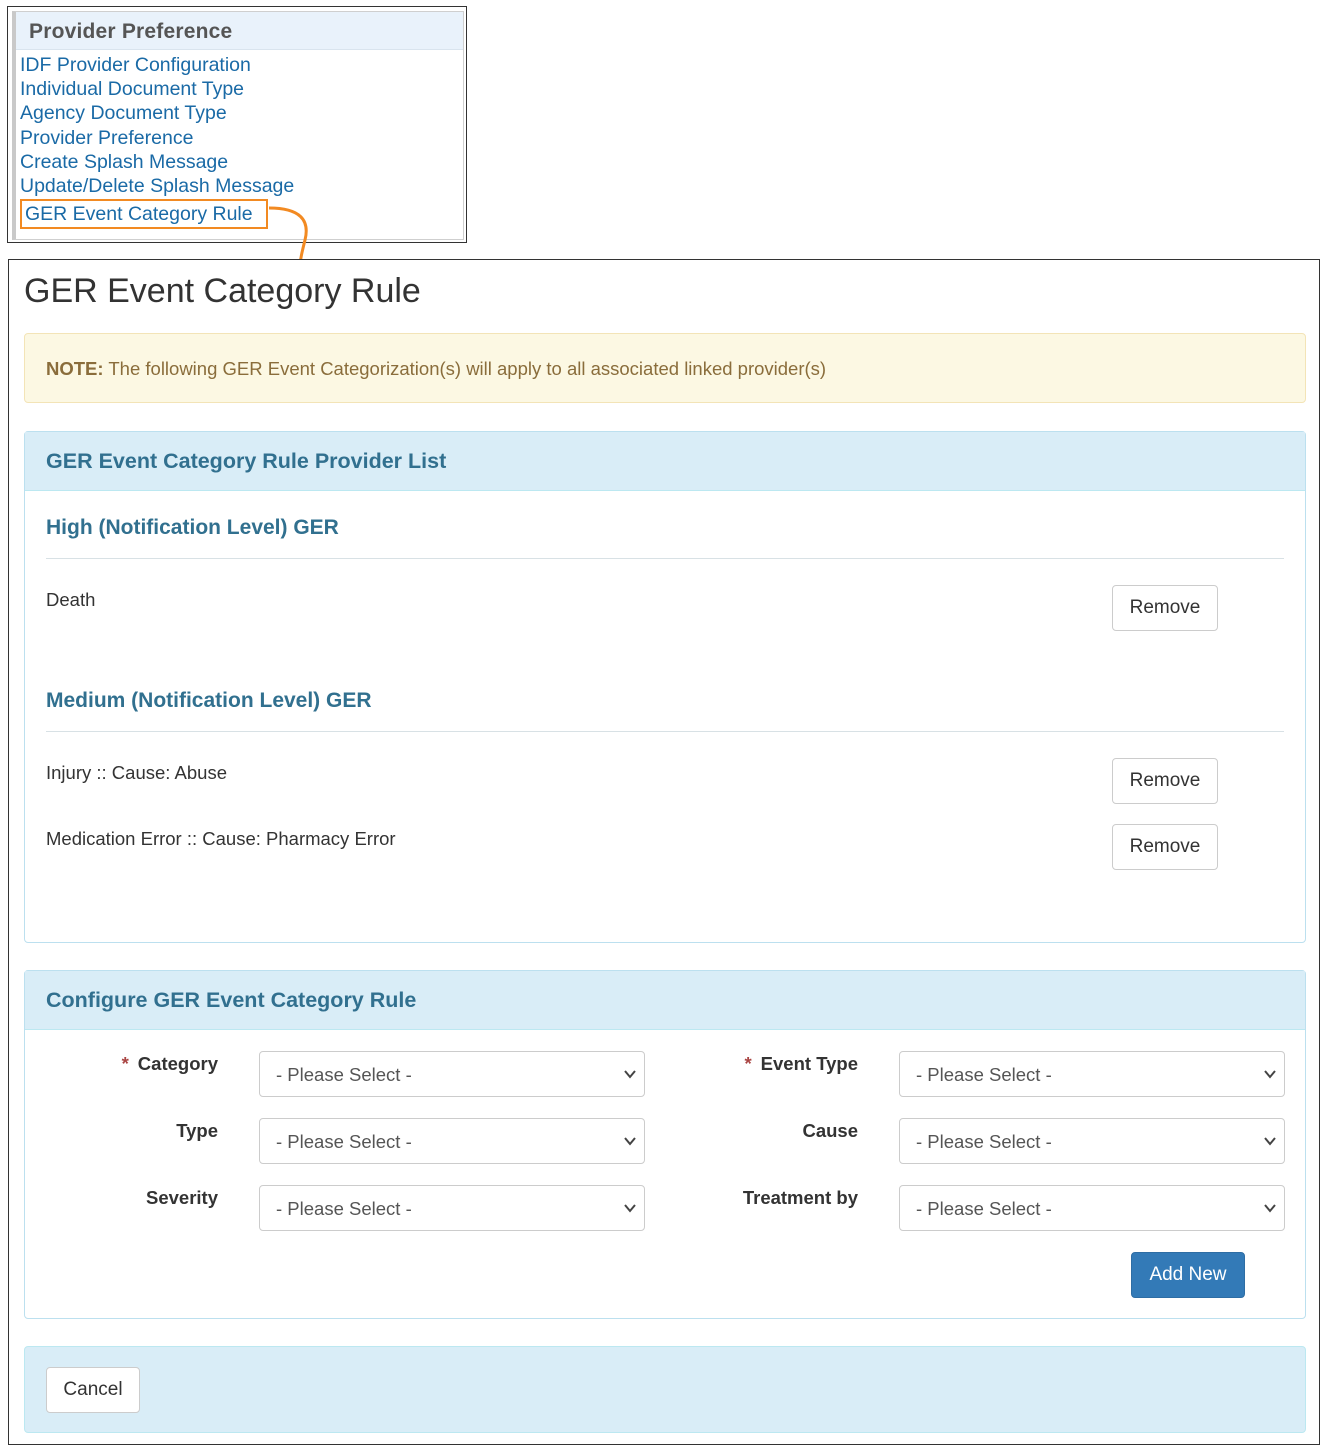 This screenshot has height=1447, width=1321. What do you see at coordinates (169, 1063) in the screenshot?
I see `category-label: * Category` at bounding box center [169, 1063].